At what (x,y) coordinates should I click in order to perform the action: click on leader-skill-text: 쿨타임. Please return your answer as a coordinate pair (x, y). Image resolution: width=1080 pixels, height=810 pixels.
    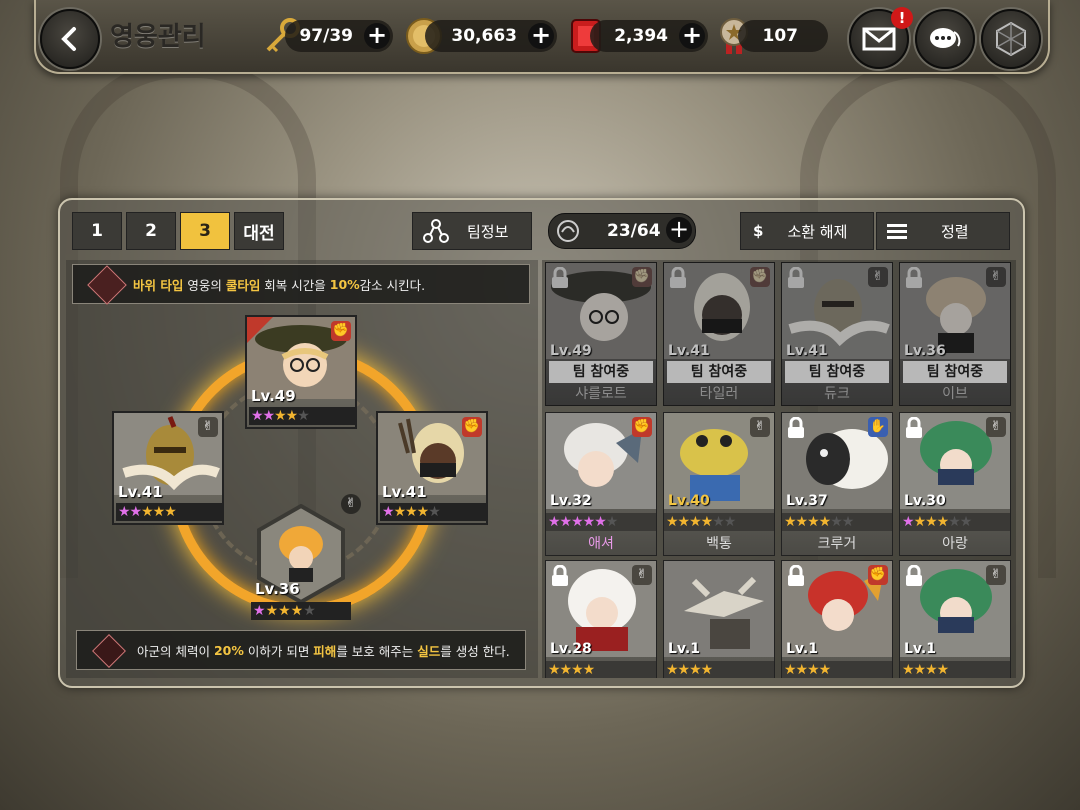
    Looking at the image, I should click on (243, 285).